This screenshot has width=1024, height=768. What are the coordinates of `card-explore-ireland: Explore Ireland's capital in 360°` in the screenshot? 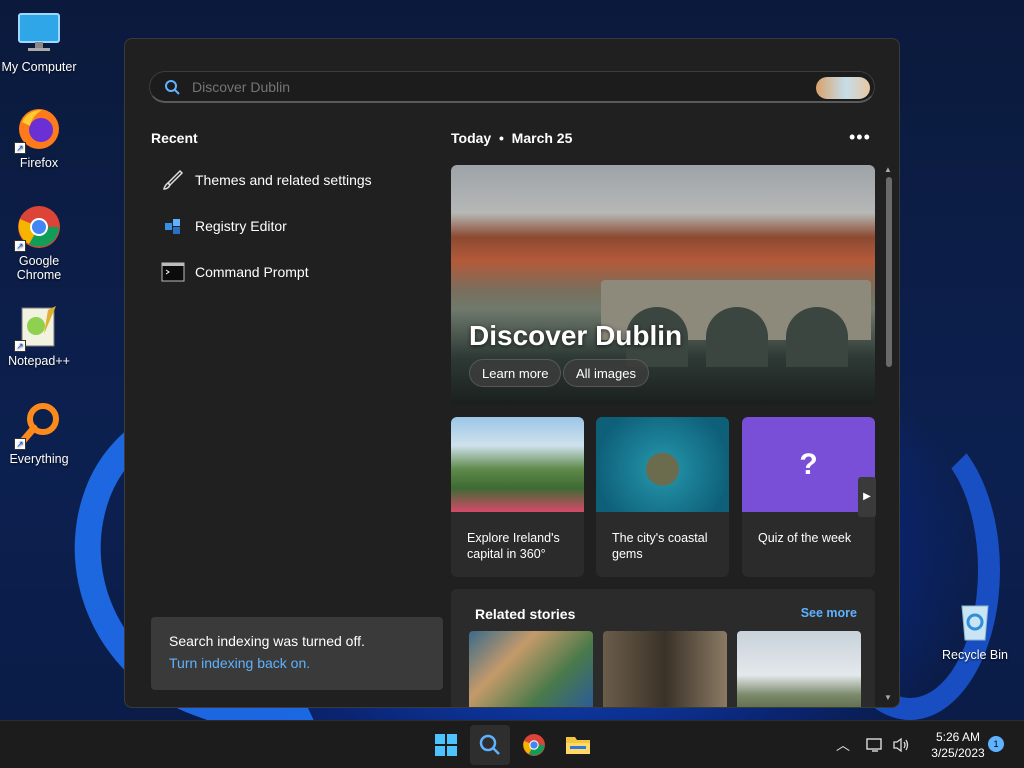 It's located at (517, 497).